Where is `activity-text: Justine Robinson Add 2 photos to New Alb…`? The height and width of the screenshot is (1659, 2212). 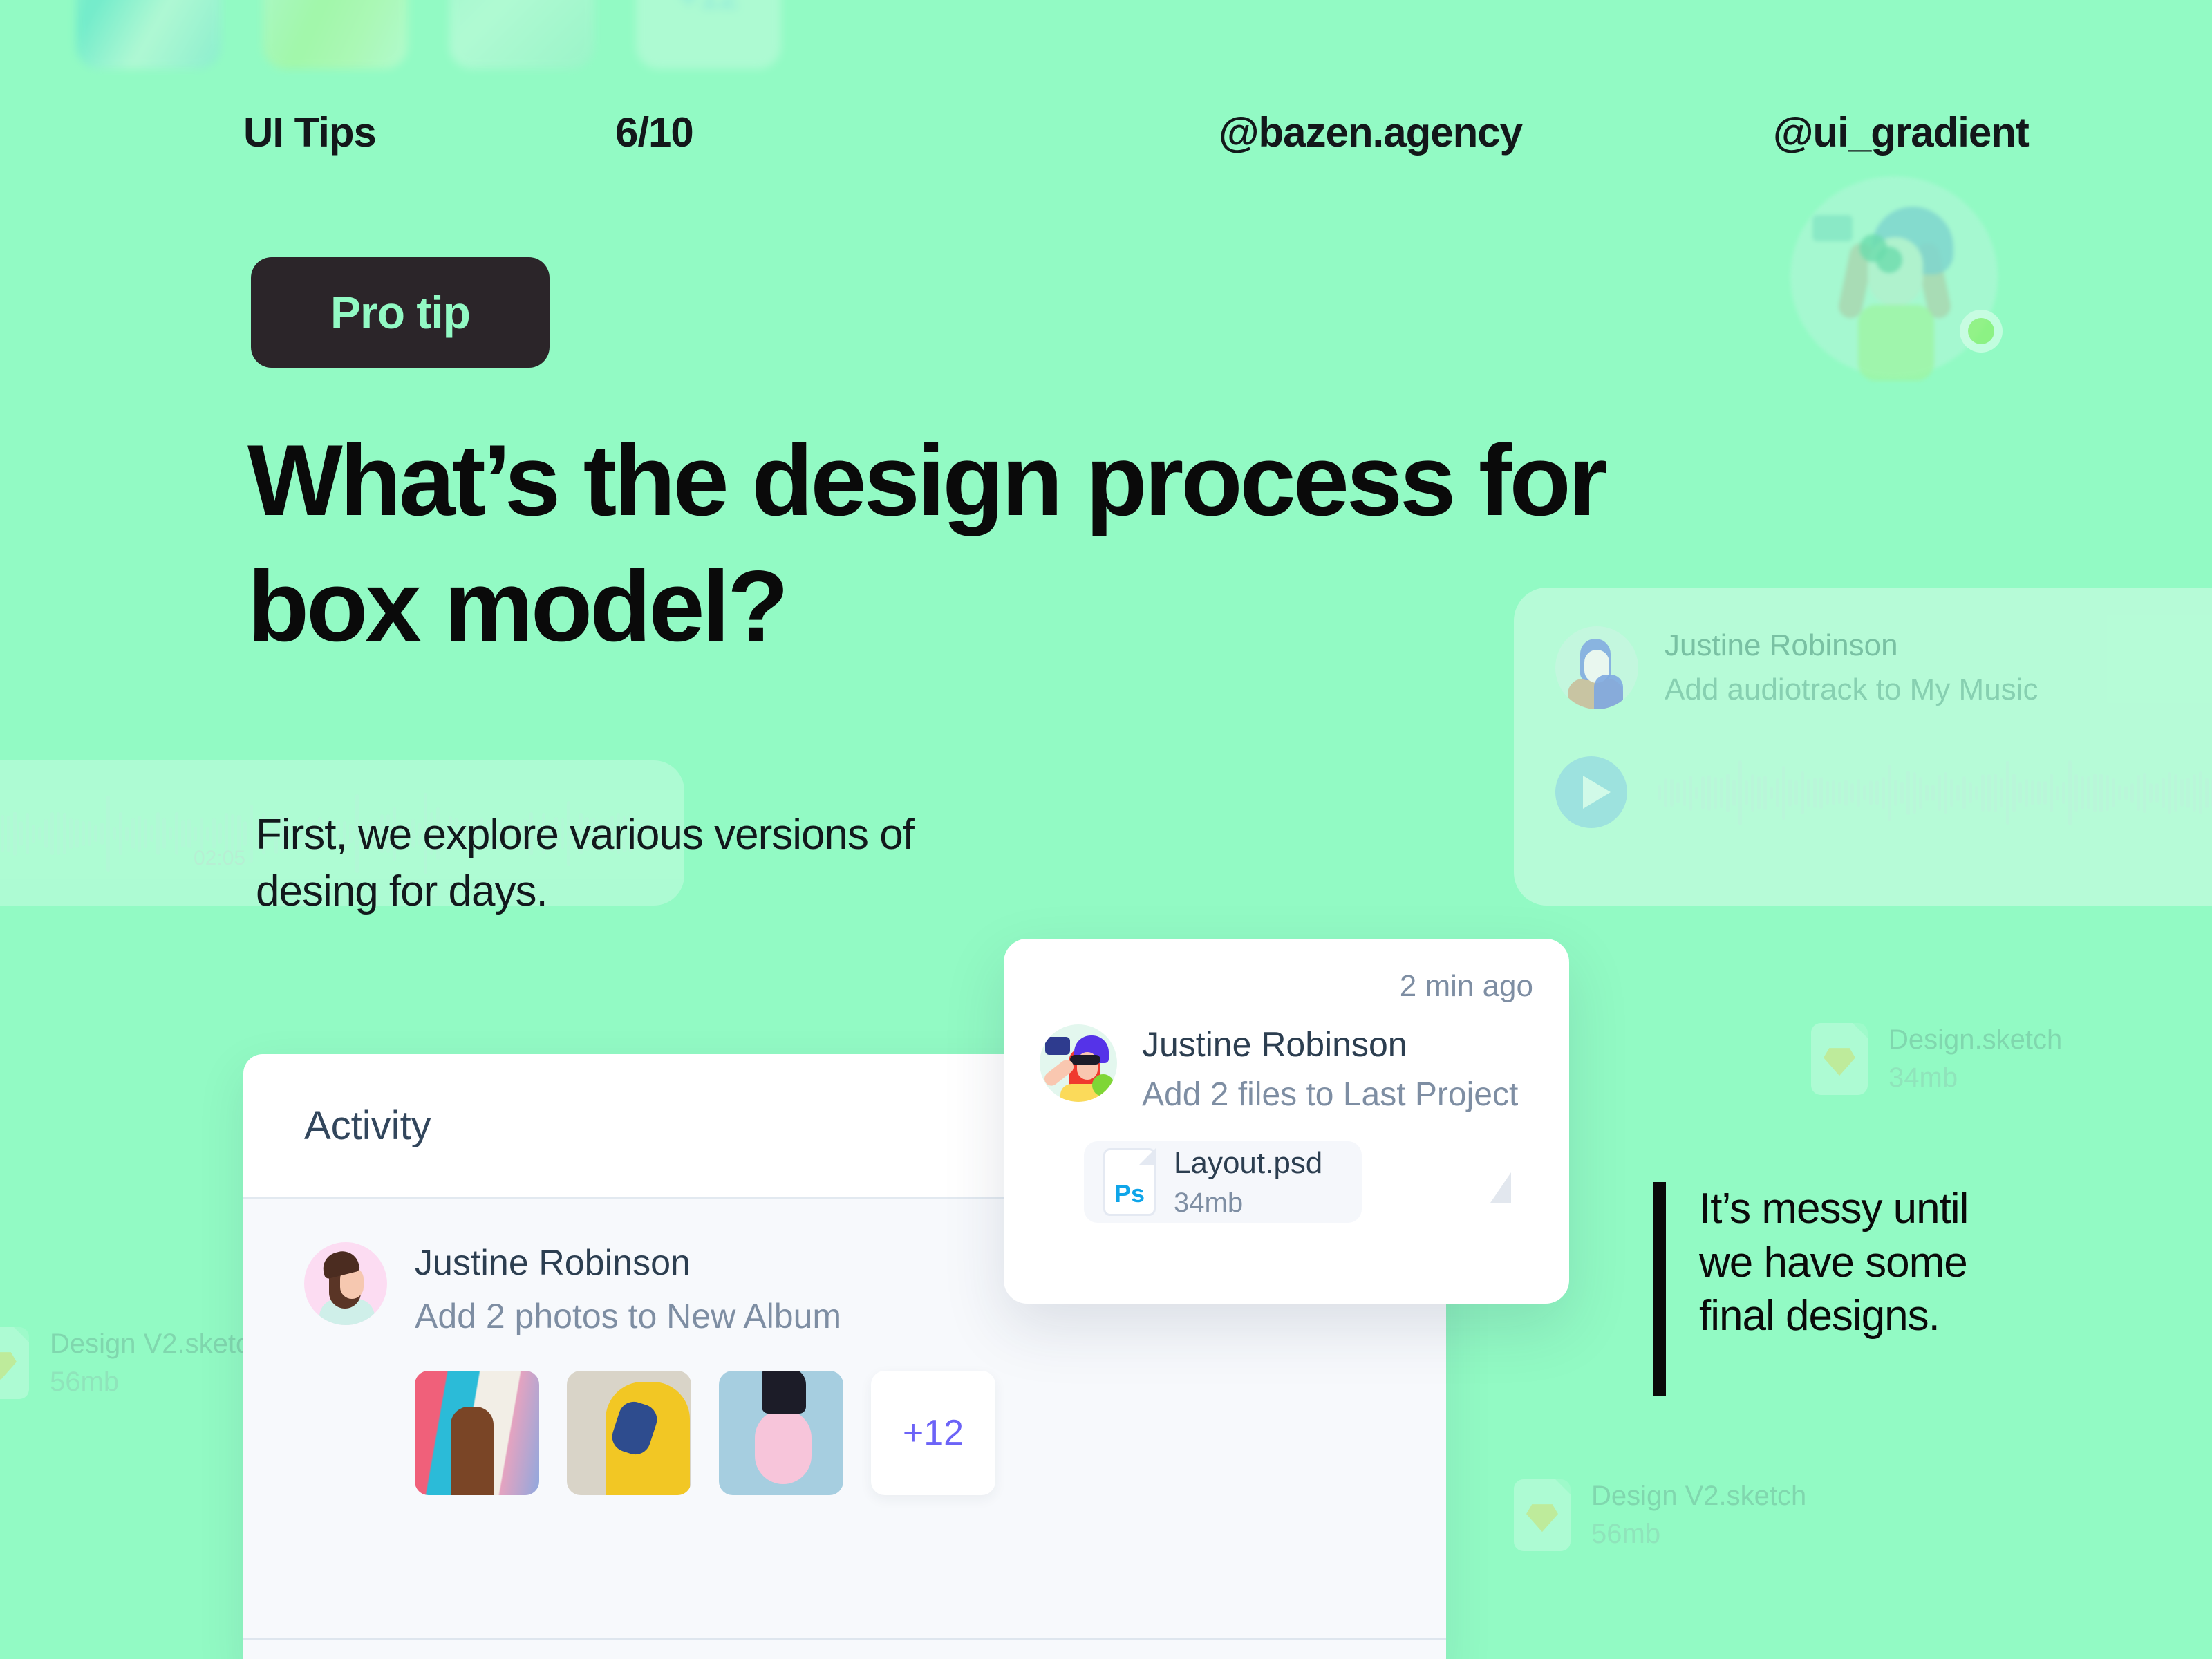
activity-text: Justine Robinson Add 2 photos to New Alb… is located at coordinates (628, 1289).